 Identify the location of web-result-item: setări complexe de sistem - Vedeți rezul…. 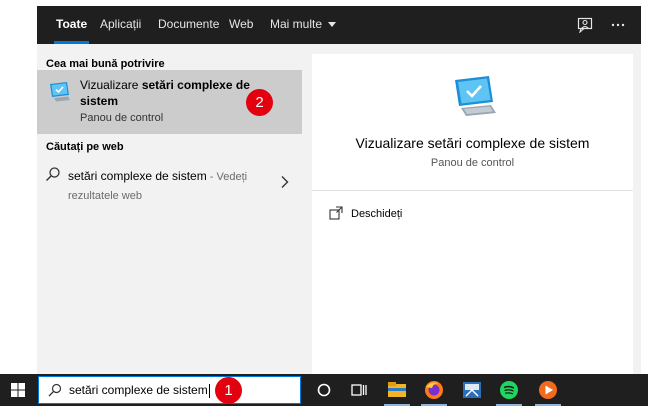
(169, 183).